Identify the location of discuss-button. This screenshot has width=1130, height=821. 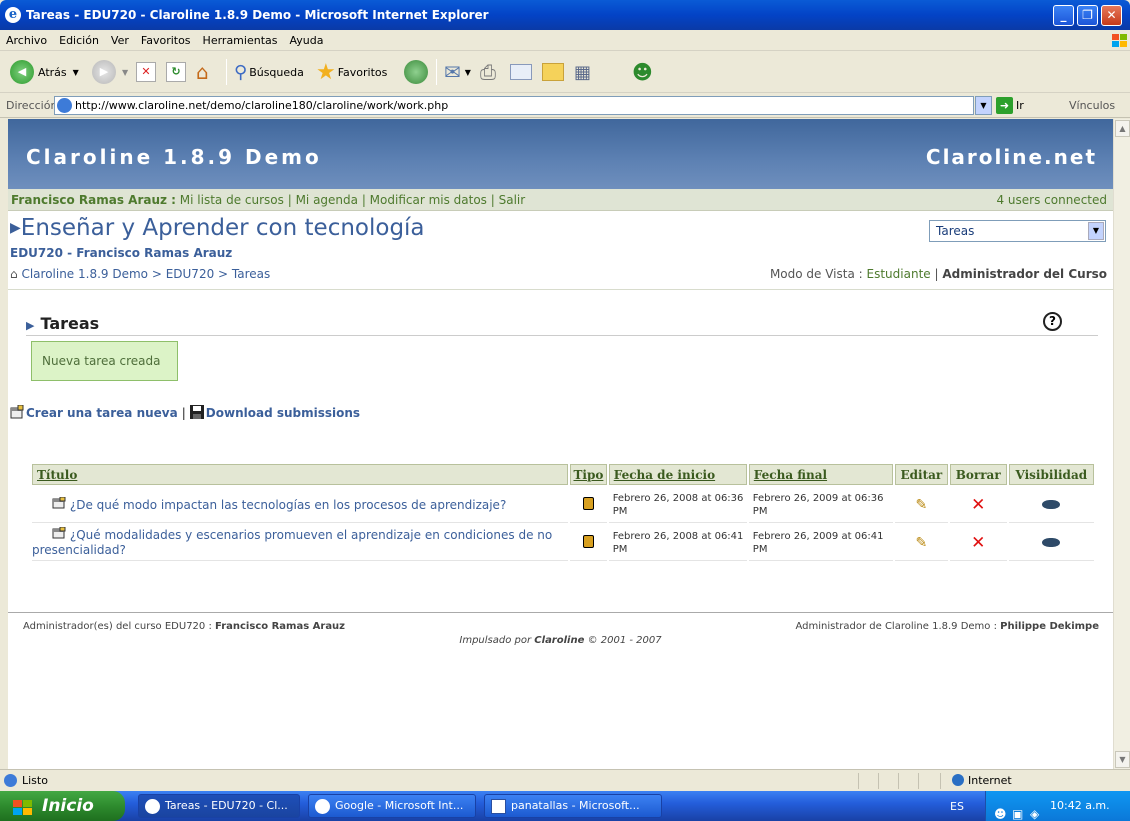
(553, 72).